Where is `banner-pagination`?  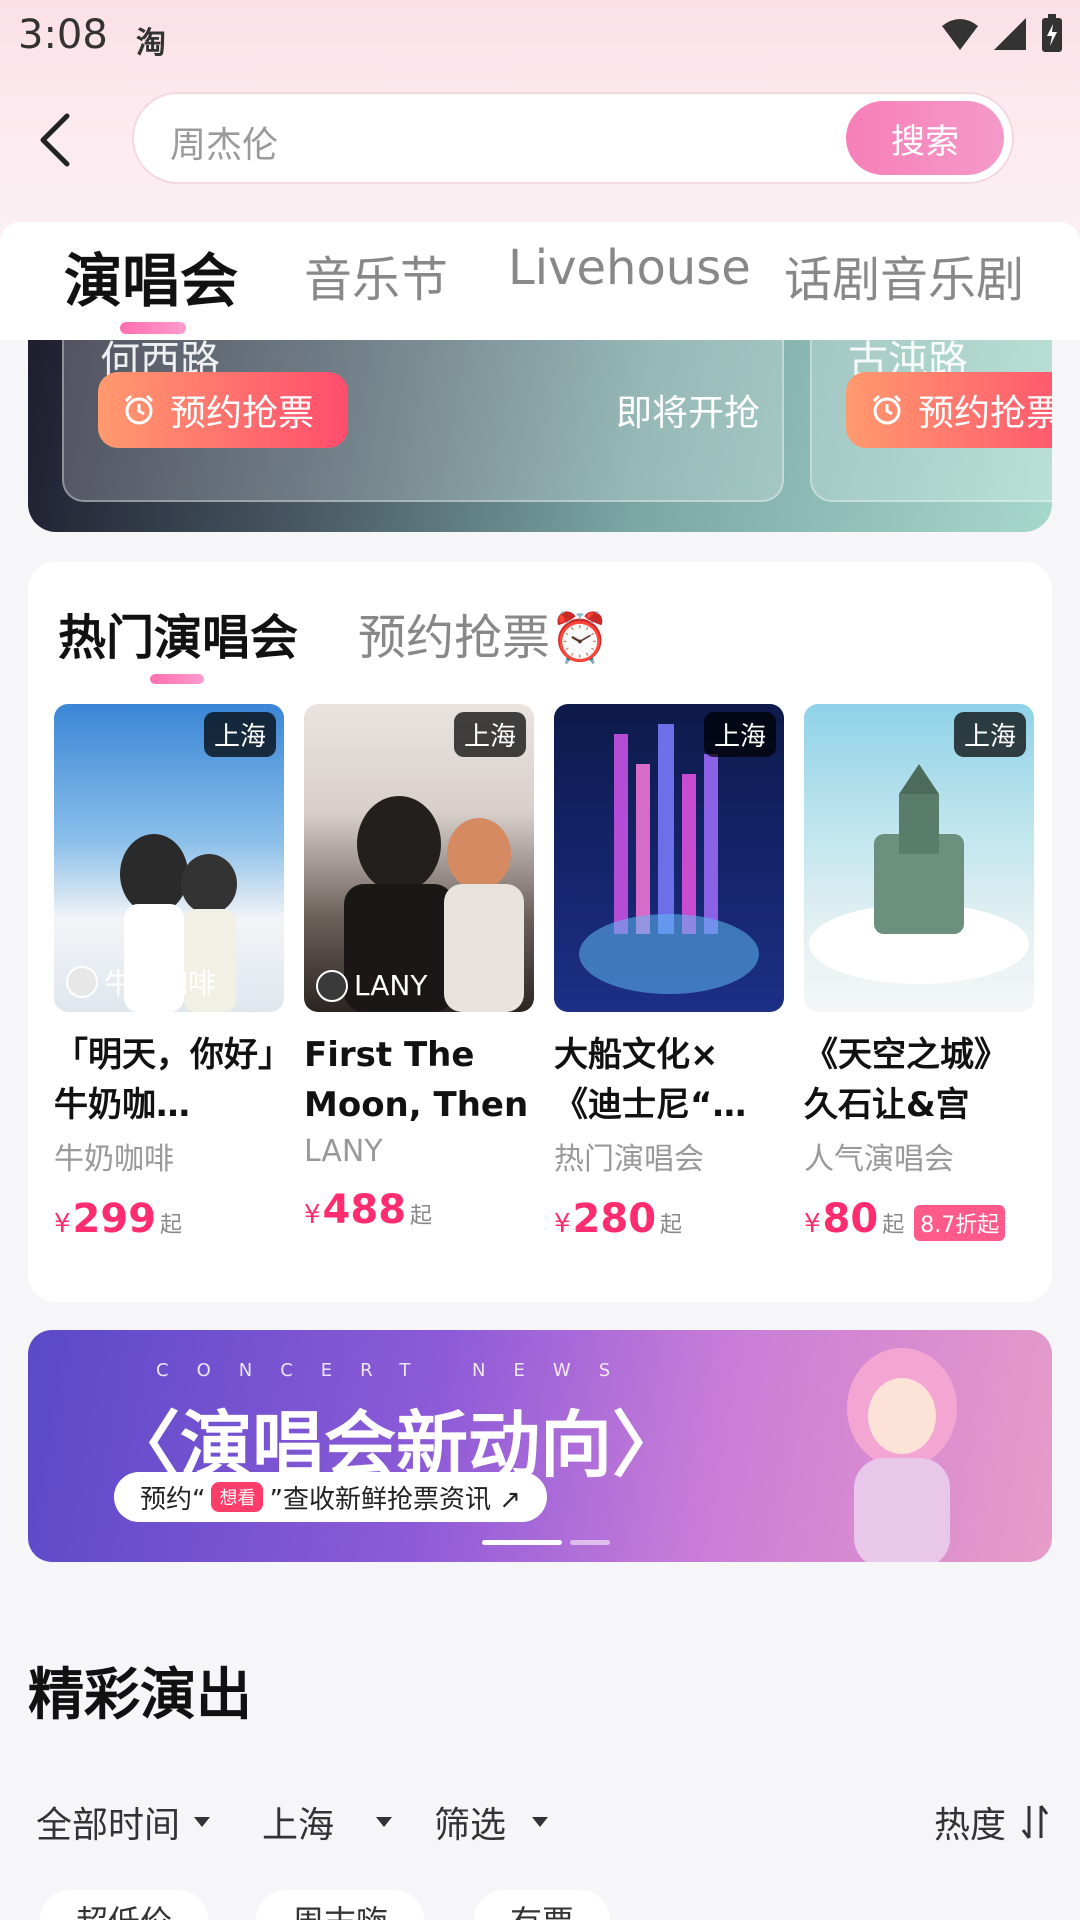 banner-pagination is located at coordinates (546, 1542).